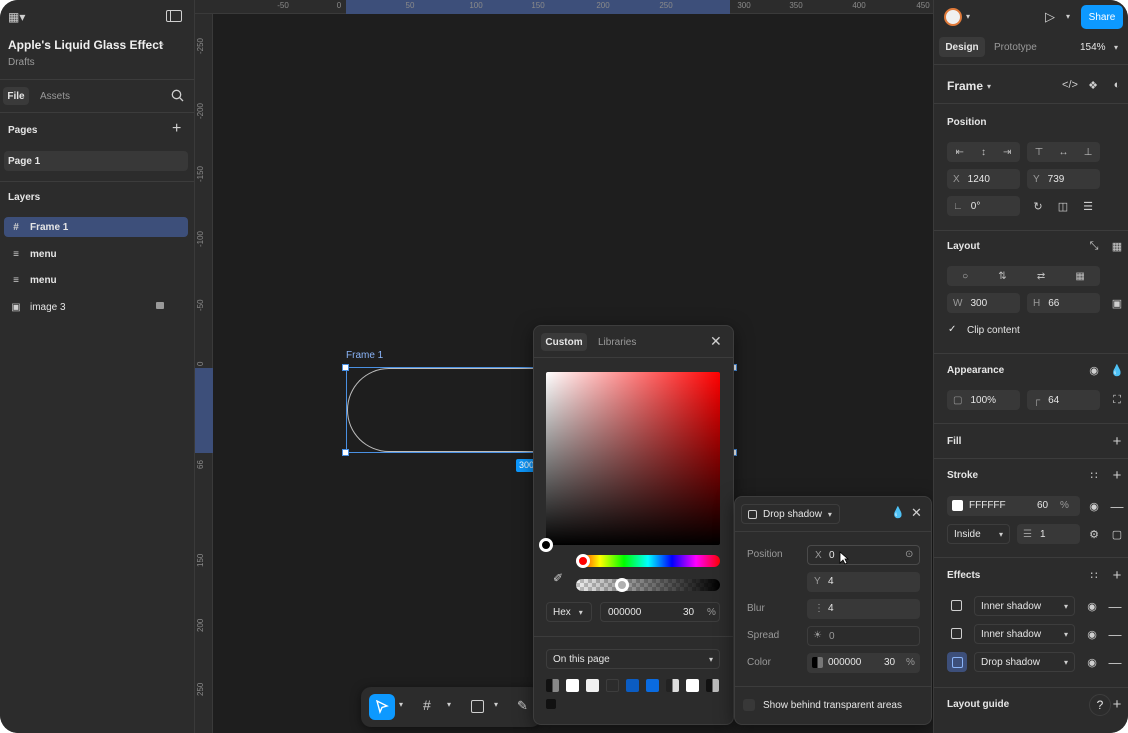  What do you see at coordinates (1038, 206) in the screenshot?
I see `rotate-icon: ↻` at bounding box center [1038, 206].